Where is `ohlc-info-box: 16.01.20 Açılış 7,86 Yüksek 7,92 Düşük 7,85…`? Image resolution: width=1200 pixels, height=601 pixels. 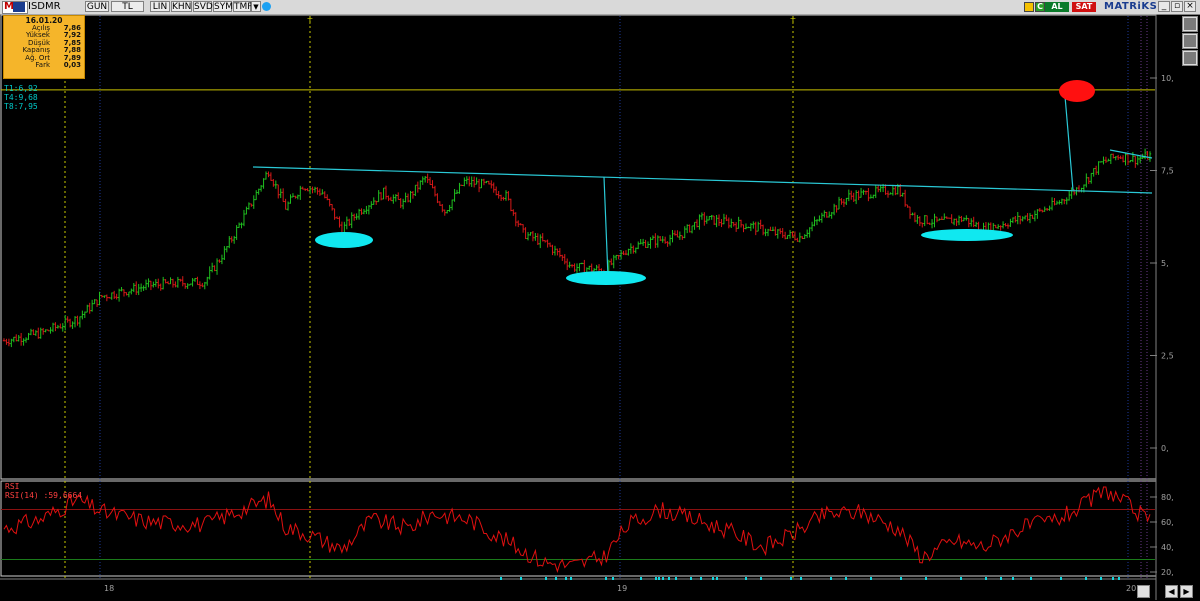
ohlc-info-box: 16.01.20 Açılış 7,86 Yüksek 7,92 Düşük 7,85… is located at coordinates (44, 47).